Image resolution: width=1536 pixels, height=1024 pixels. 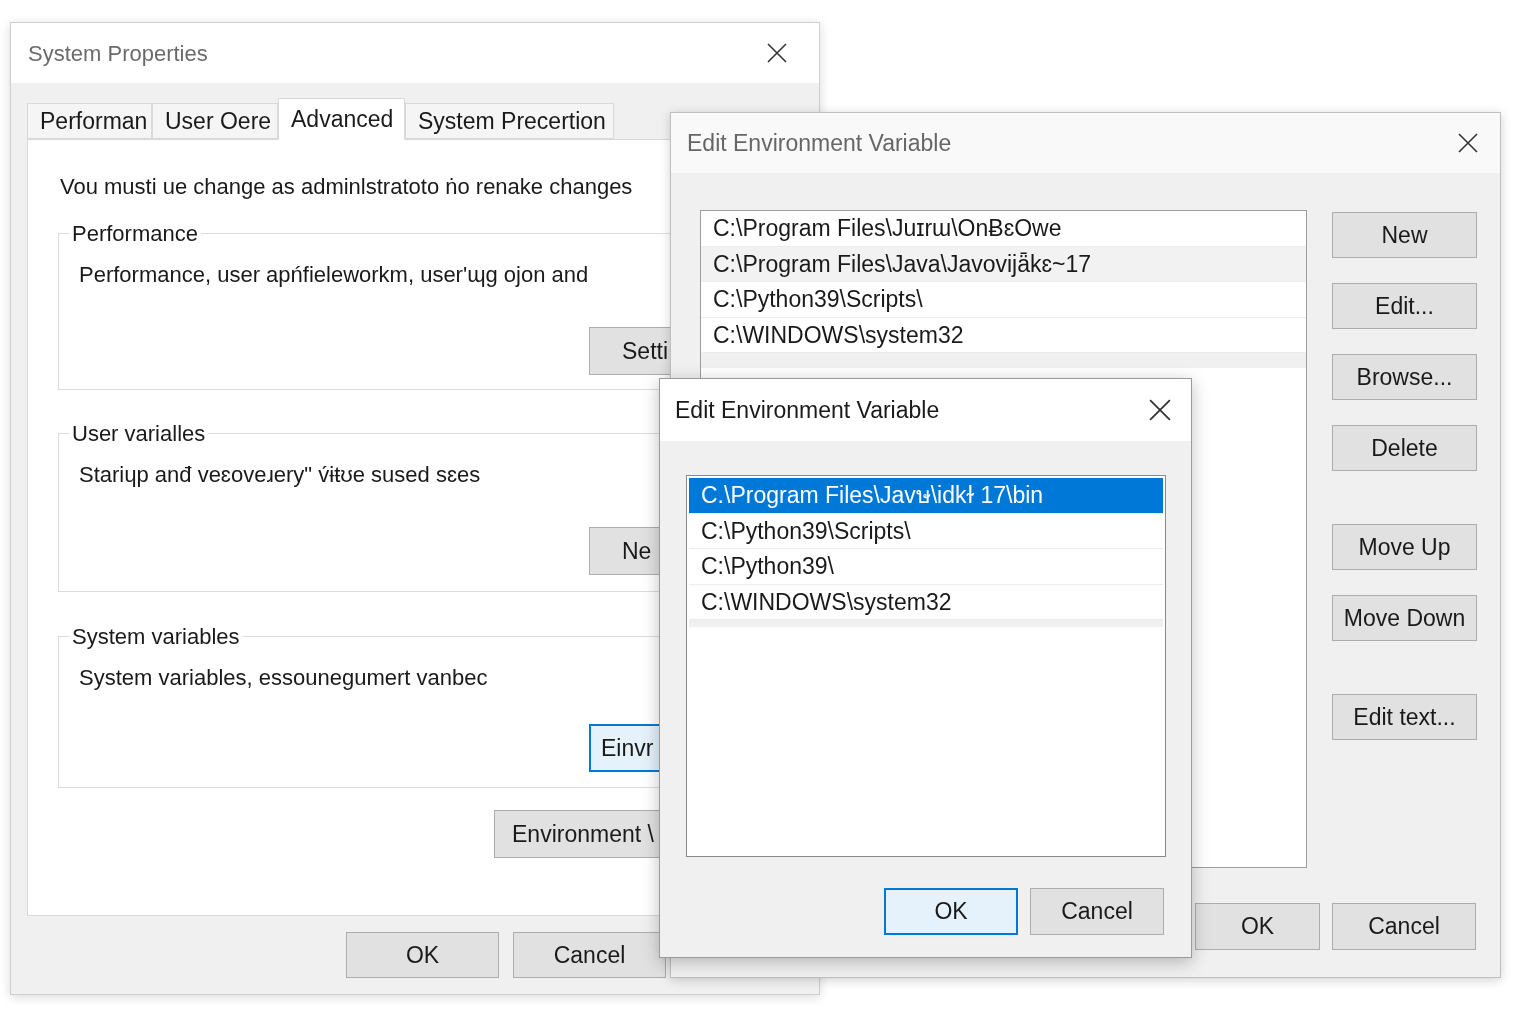 What do you see at coordinates (118, 53) in the screenshot?
I see `window-title: System Properties` at bounding box center [118, 53].